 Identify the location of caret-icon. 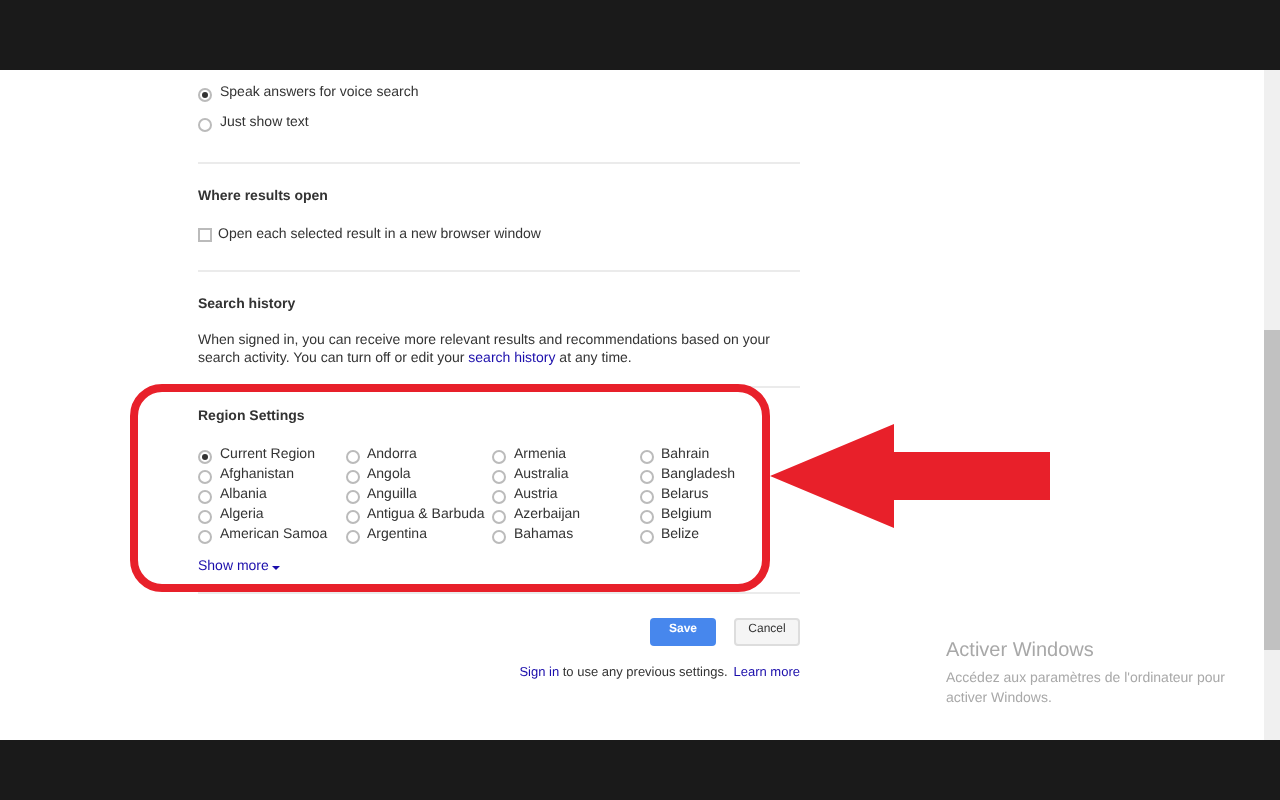
(276, 568).